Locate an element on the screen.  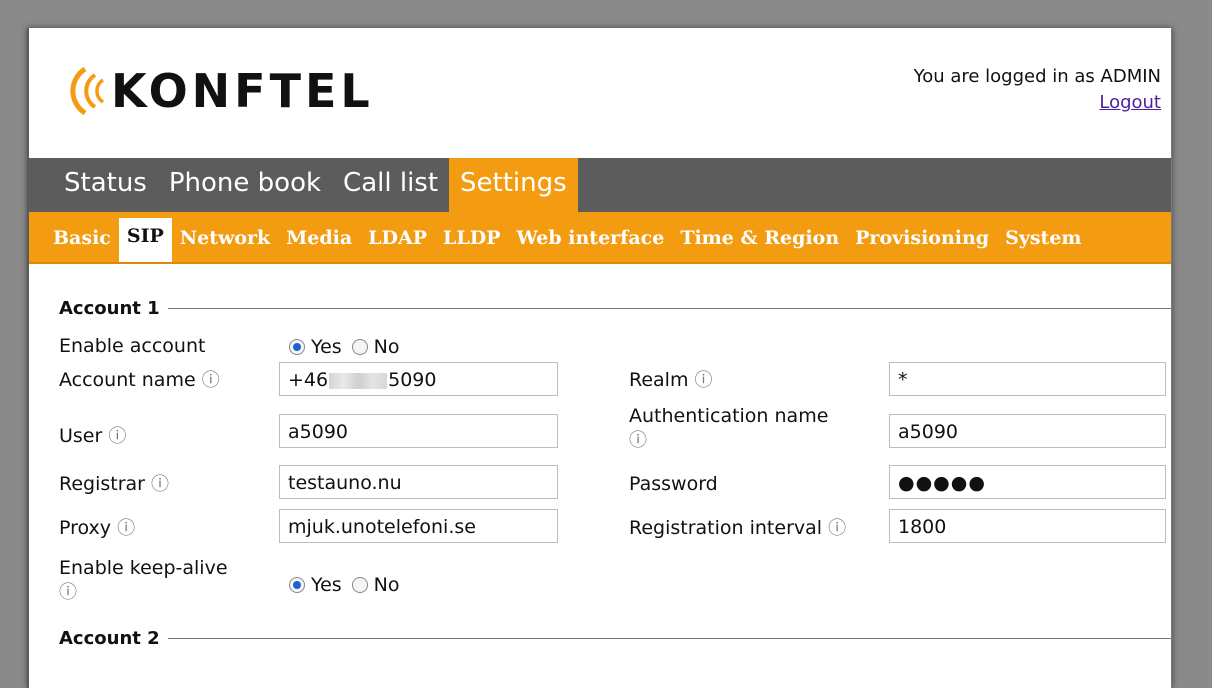
account-2-header: Account 2 is located at coordinates (615, 638).